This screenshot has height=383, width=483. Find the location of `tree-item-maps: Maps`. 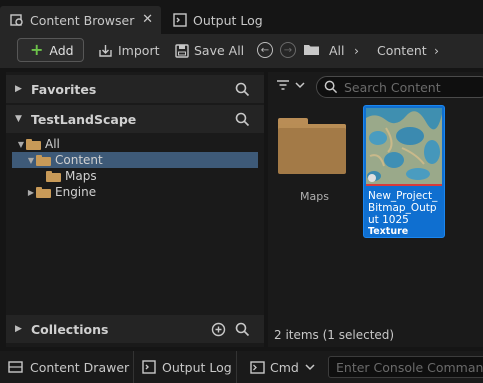

tree-item-maps: Maps is located at coordinates (135, 176).